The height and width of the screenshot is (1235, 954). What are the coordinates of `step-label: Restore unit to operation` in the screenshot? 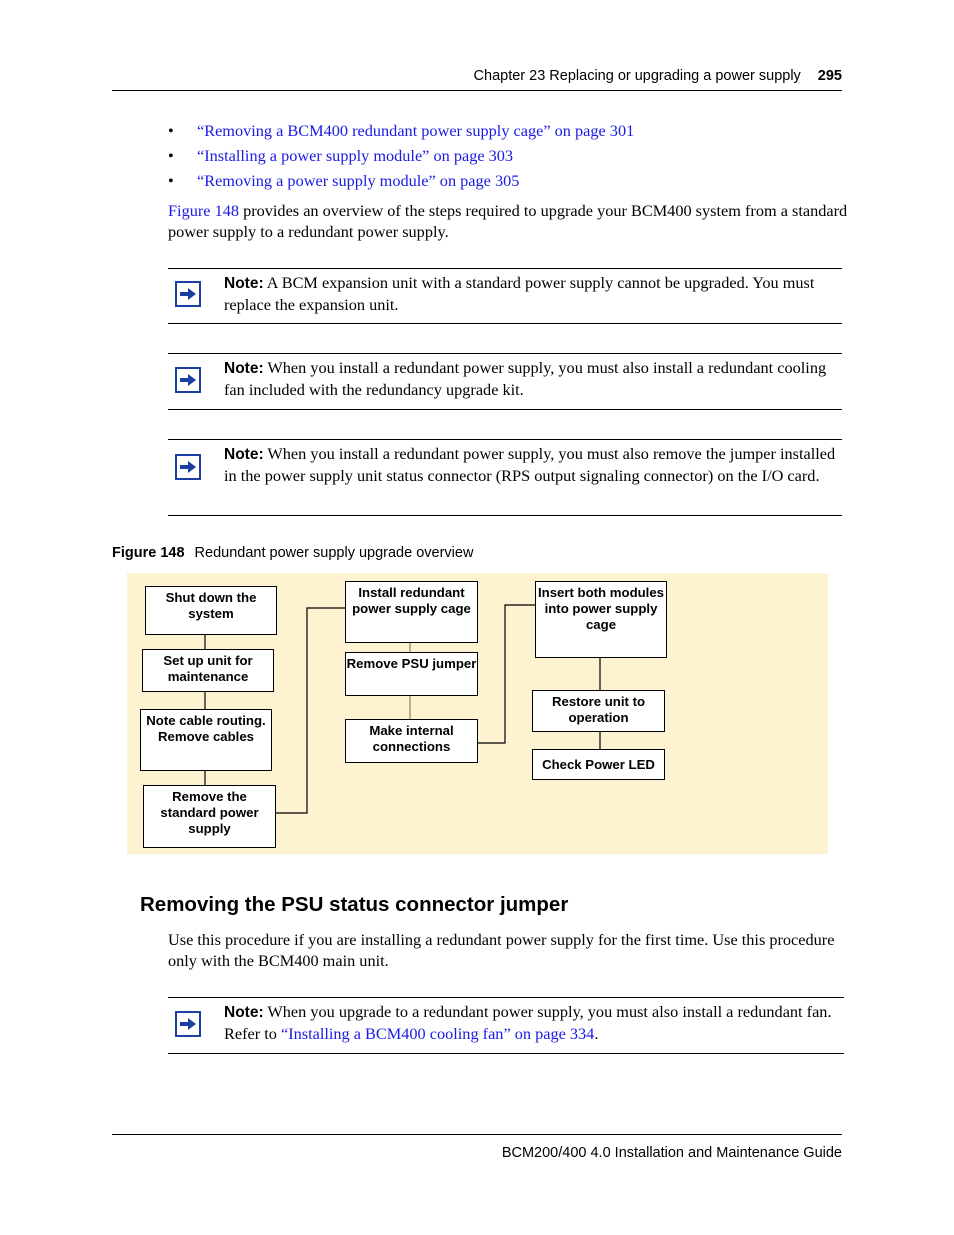 It's located at (598, 709).